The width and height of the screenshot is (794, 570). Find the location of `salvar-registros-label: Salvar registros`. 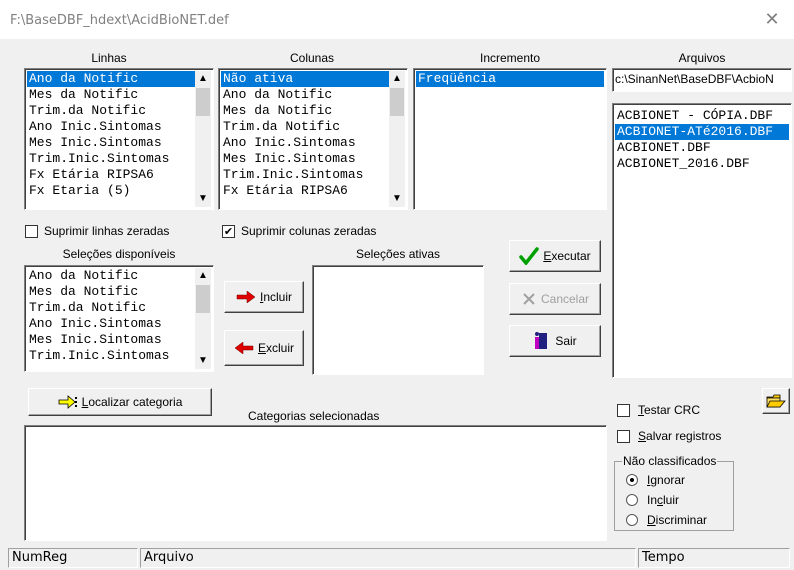

salvar-registros-label: Salvar registros is located at coordinates (680, 436).